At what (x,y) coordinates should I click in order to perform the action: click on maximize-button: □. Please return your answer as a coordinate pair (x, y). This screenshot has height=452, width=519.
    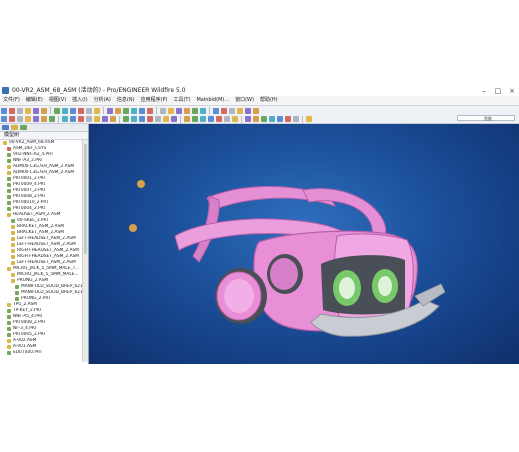
    Looking at the image, I should click on (498, 91).